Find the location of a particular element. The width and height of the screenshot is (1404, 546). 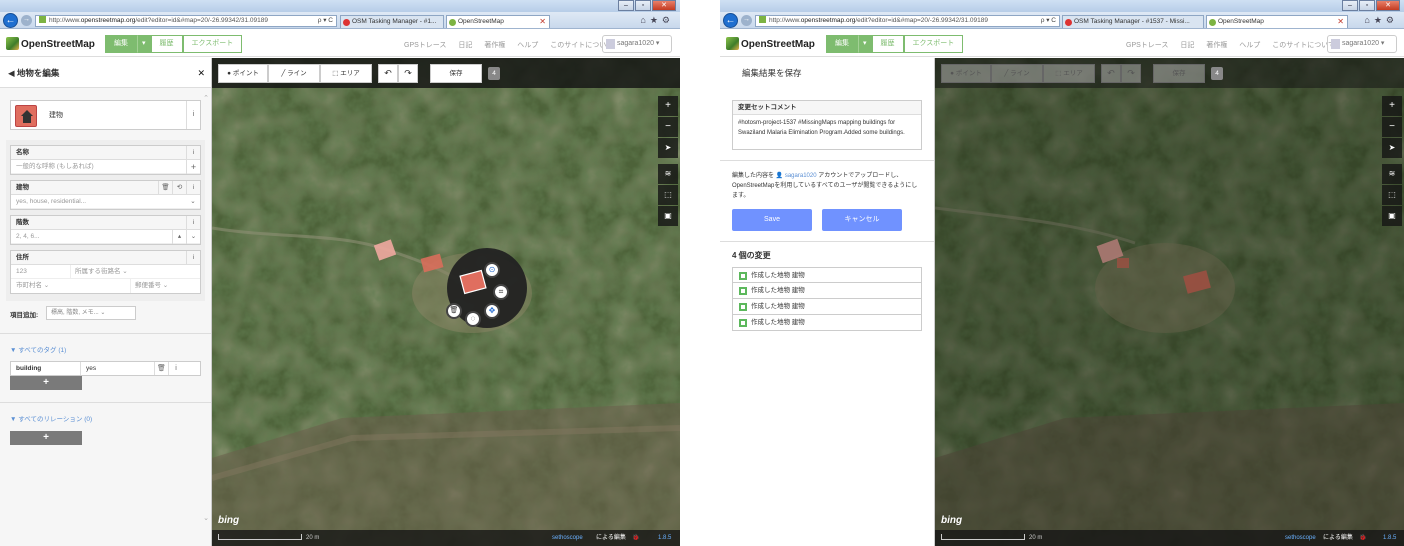

add-point-button: ● ポイント is located at coordinates (243, 73).